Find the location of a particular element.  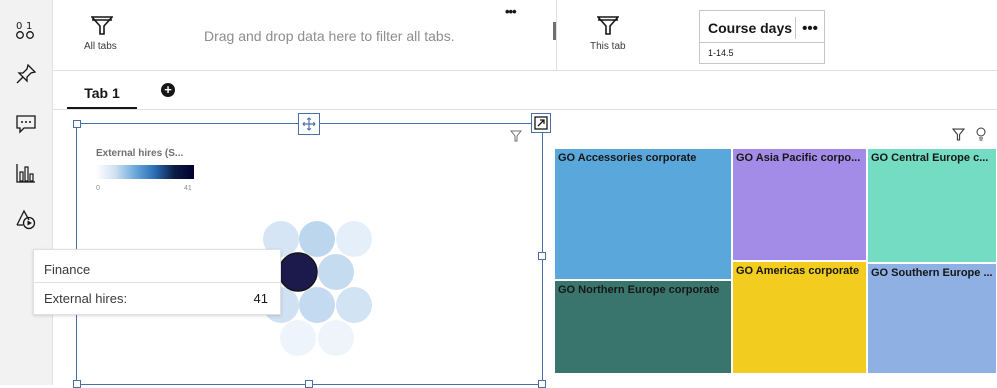

tab-bar: Tab 1 + is located at coordinates (525, 90).